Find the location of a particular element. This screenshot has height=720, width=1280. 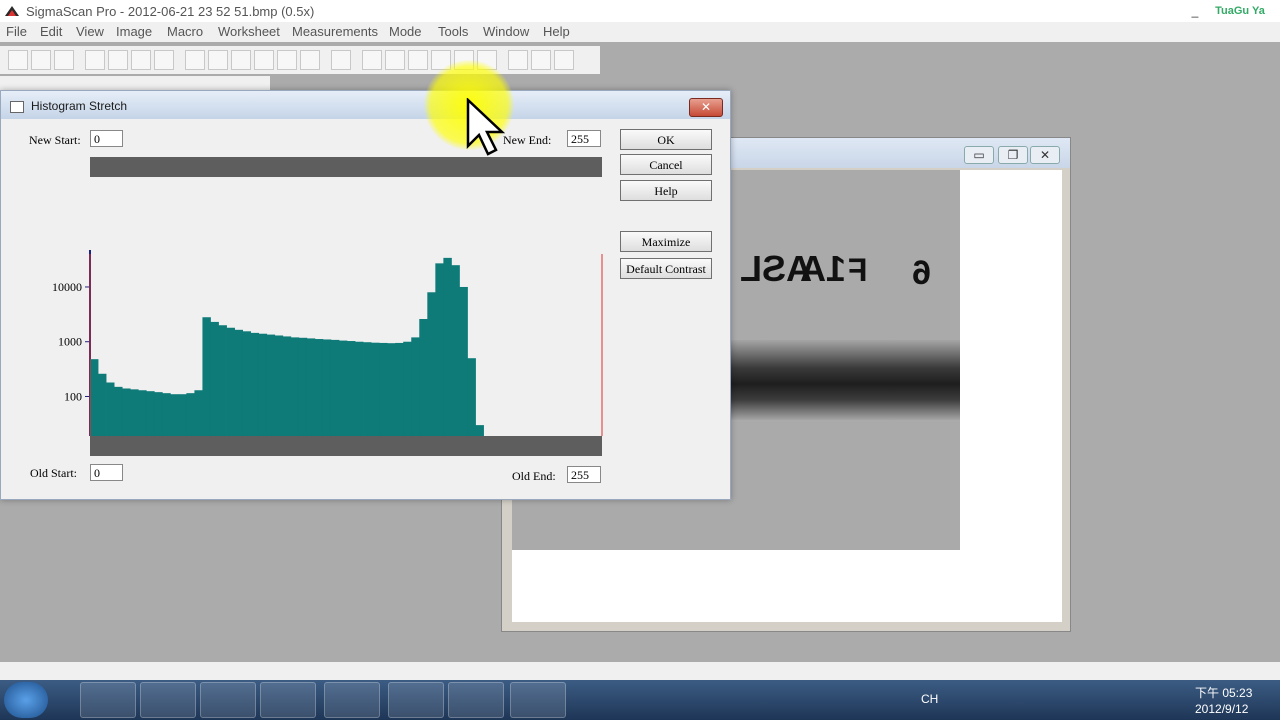

sigmascan-app-icon is located at coordinates (12, 11).